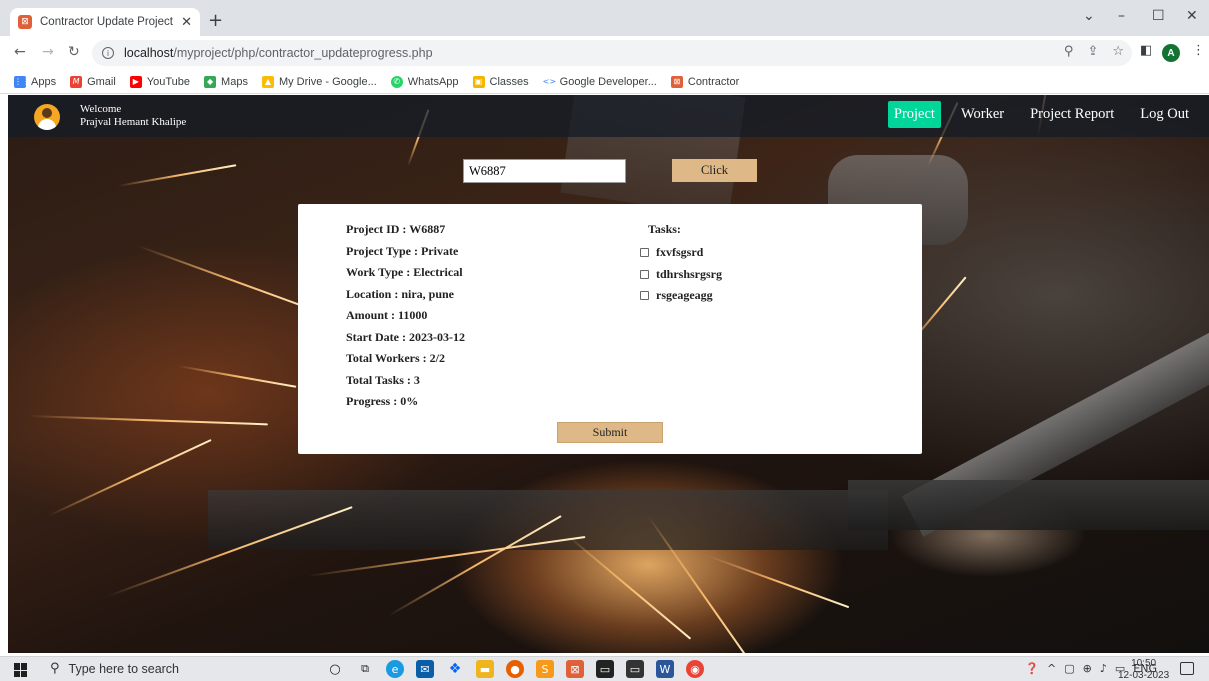 Image resolution: width=1209 pixels, height=681 pixels. Describe the element at coordinates (1158, 16) in the screenshot. I see `maximize-icon: ☐` at that location.